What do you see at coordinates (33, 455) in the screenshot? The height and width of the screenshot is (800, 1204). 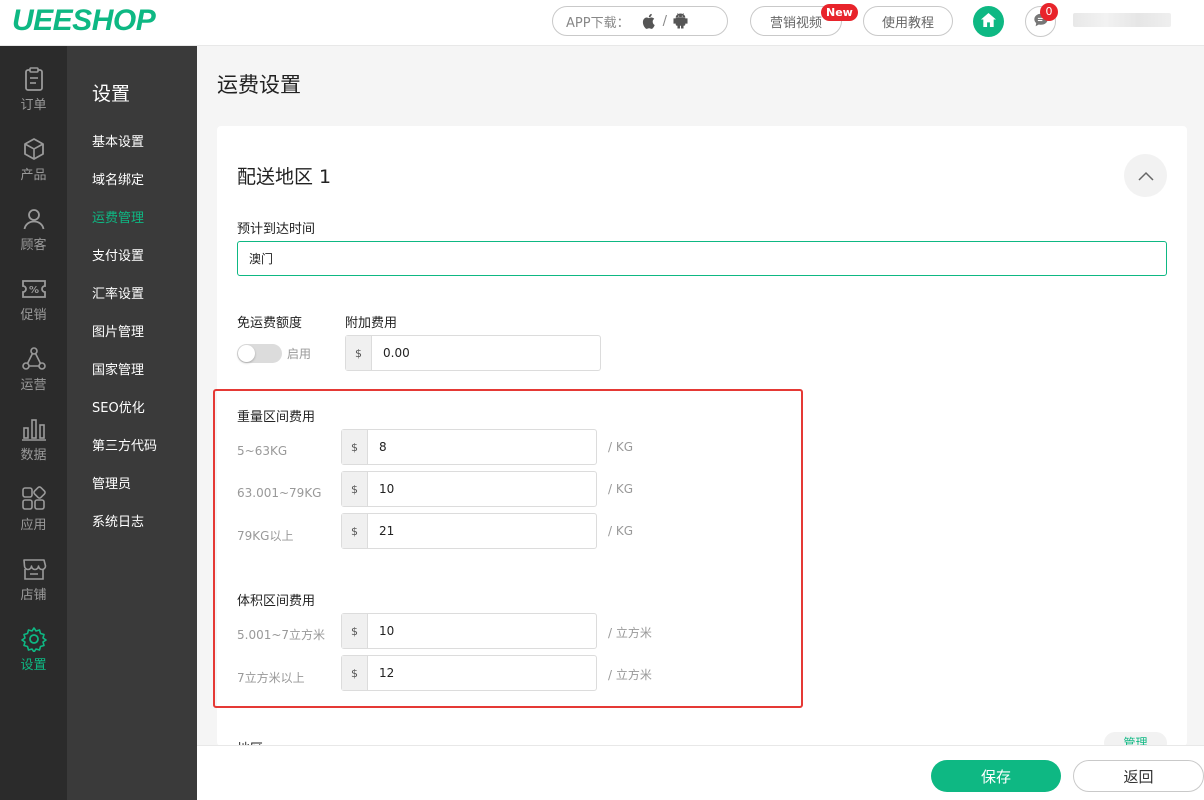 I see `rail-label: 数据` at bounding box center [33, 455].